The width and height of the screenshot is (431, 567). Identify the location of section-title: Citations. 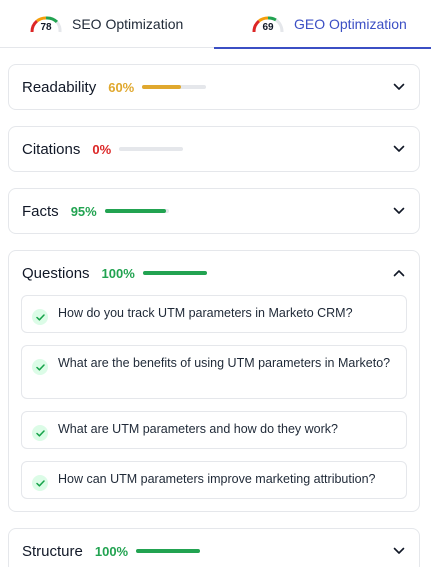
(51, 149).